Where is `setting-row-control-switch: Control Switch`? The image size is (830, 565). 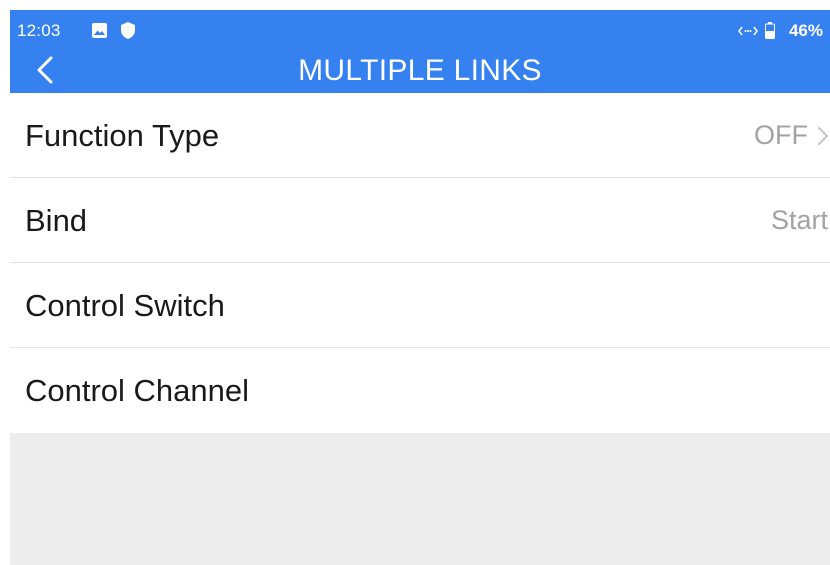
setting-row-control-switch: Control Switch is located at coordinates (420, 305).